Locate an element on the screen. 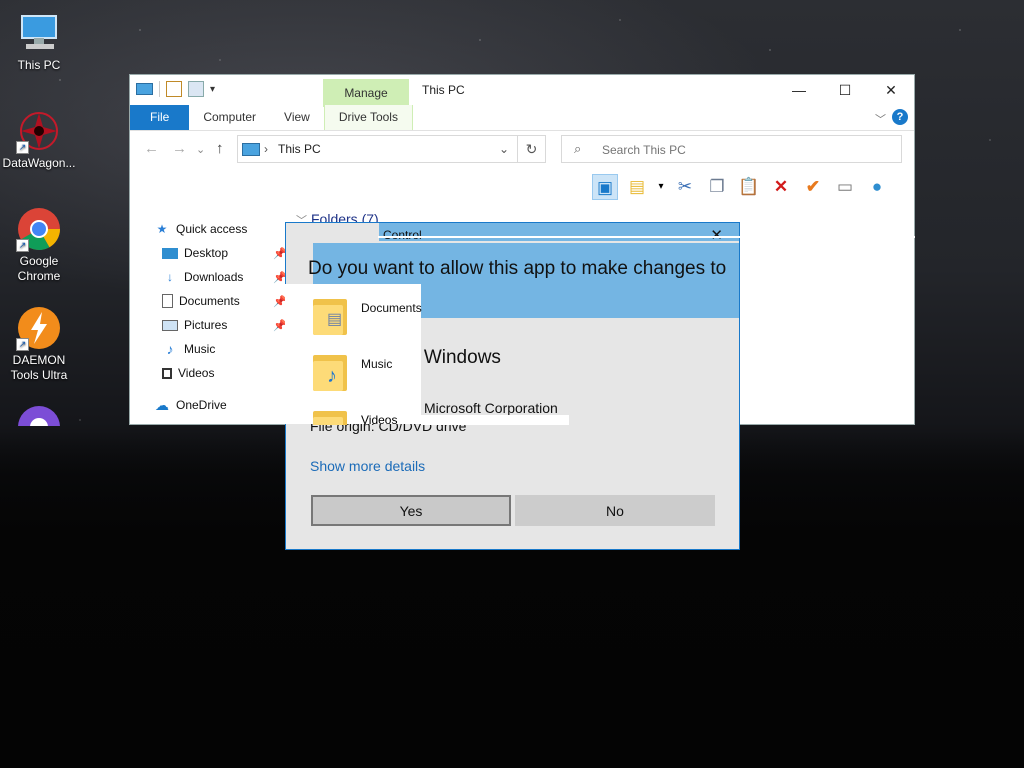  datawagon-icon: ↗ is located at coordinates (39, 131).